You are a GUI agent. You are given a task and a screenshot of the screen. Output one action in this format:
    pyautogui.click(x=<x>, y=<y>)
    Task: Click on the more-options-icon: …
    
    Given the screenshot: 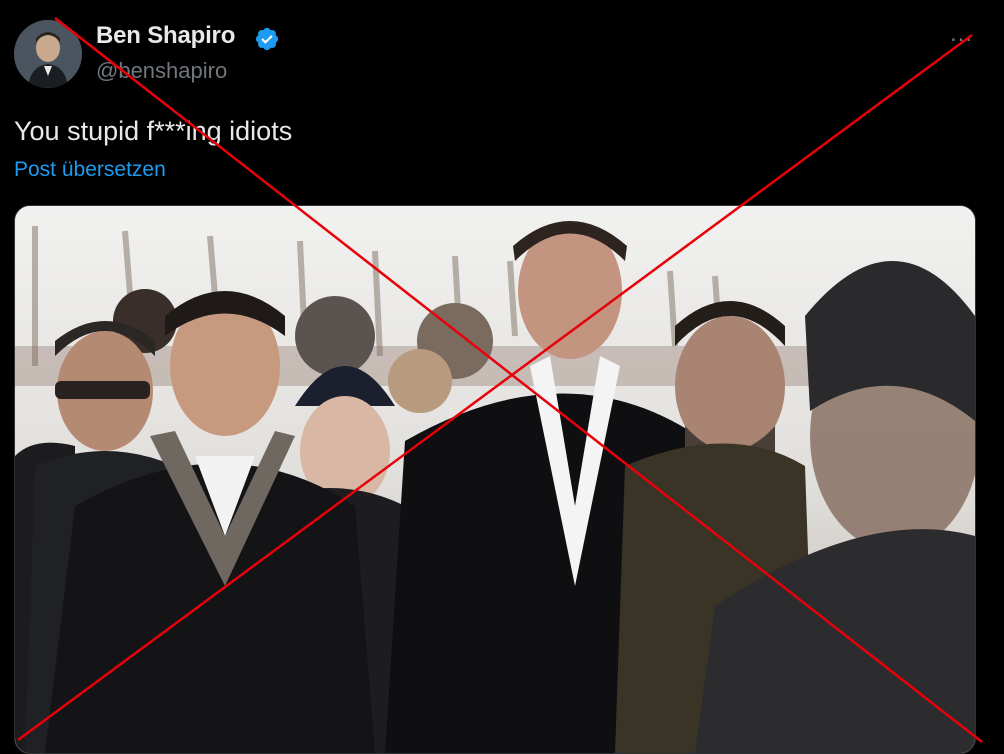 What is the action you would take?
    pyautogui.click(x=961, y=34)
    